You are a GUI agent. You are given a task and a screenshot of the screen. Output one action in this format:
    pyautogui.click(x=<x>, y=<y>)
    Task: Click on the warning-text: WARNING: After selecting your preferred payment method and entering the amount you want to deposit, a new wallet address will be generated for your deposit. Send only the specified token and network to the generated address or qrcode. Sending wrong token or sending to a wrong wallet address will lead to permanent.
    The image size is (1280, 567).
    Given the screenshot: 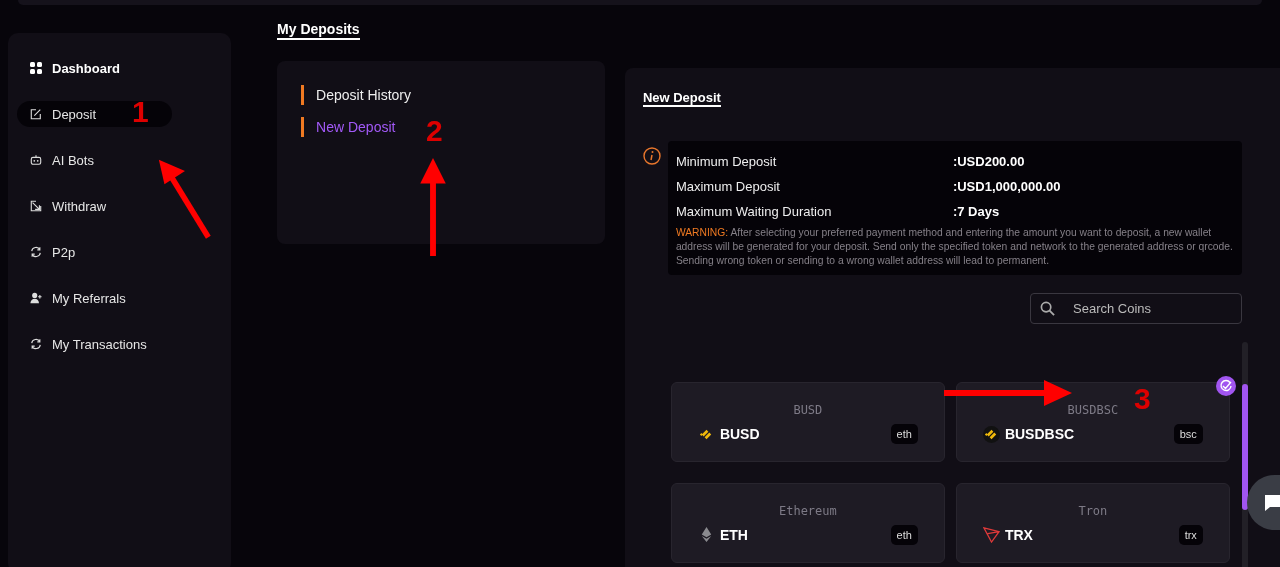 What is the action you would take?
    pyautogui.click(x=954, y=247)
    